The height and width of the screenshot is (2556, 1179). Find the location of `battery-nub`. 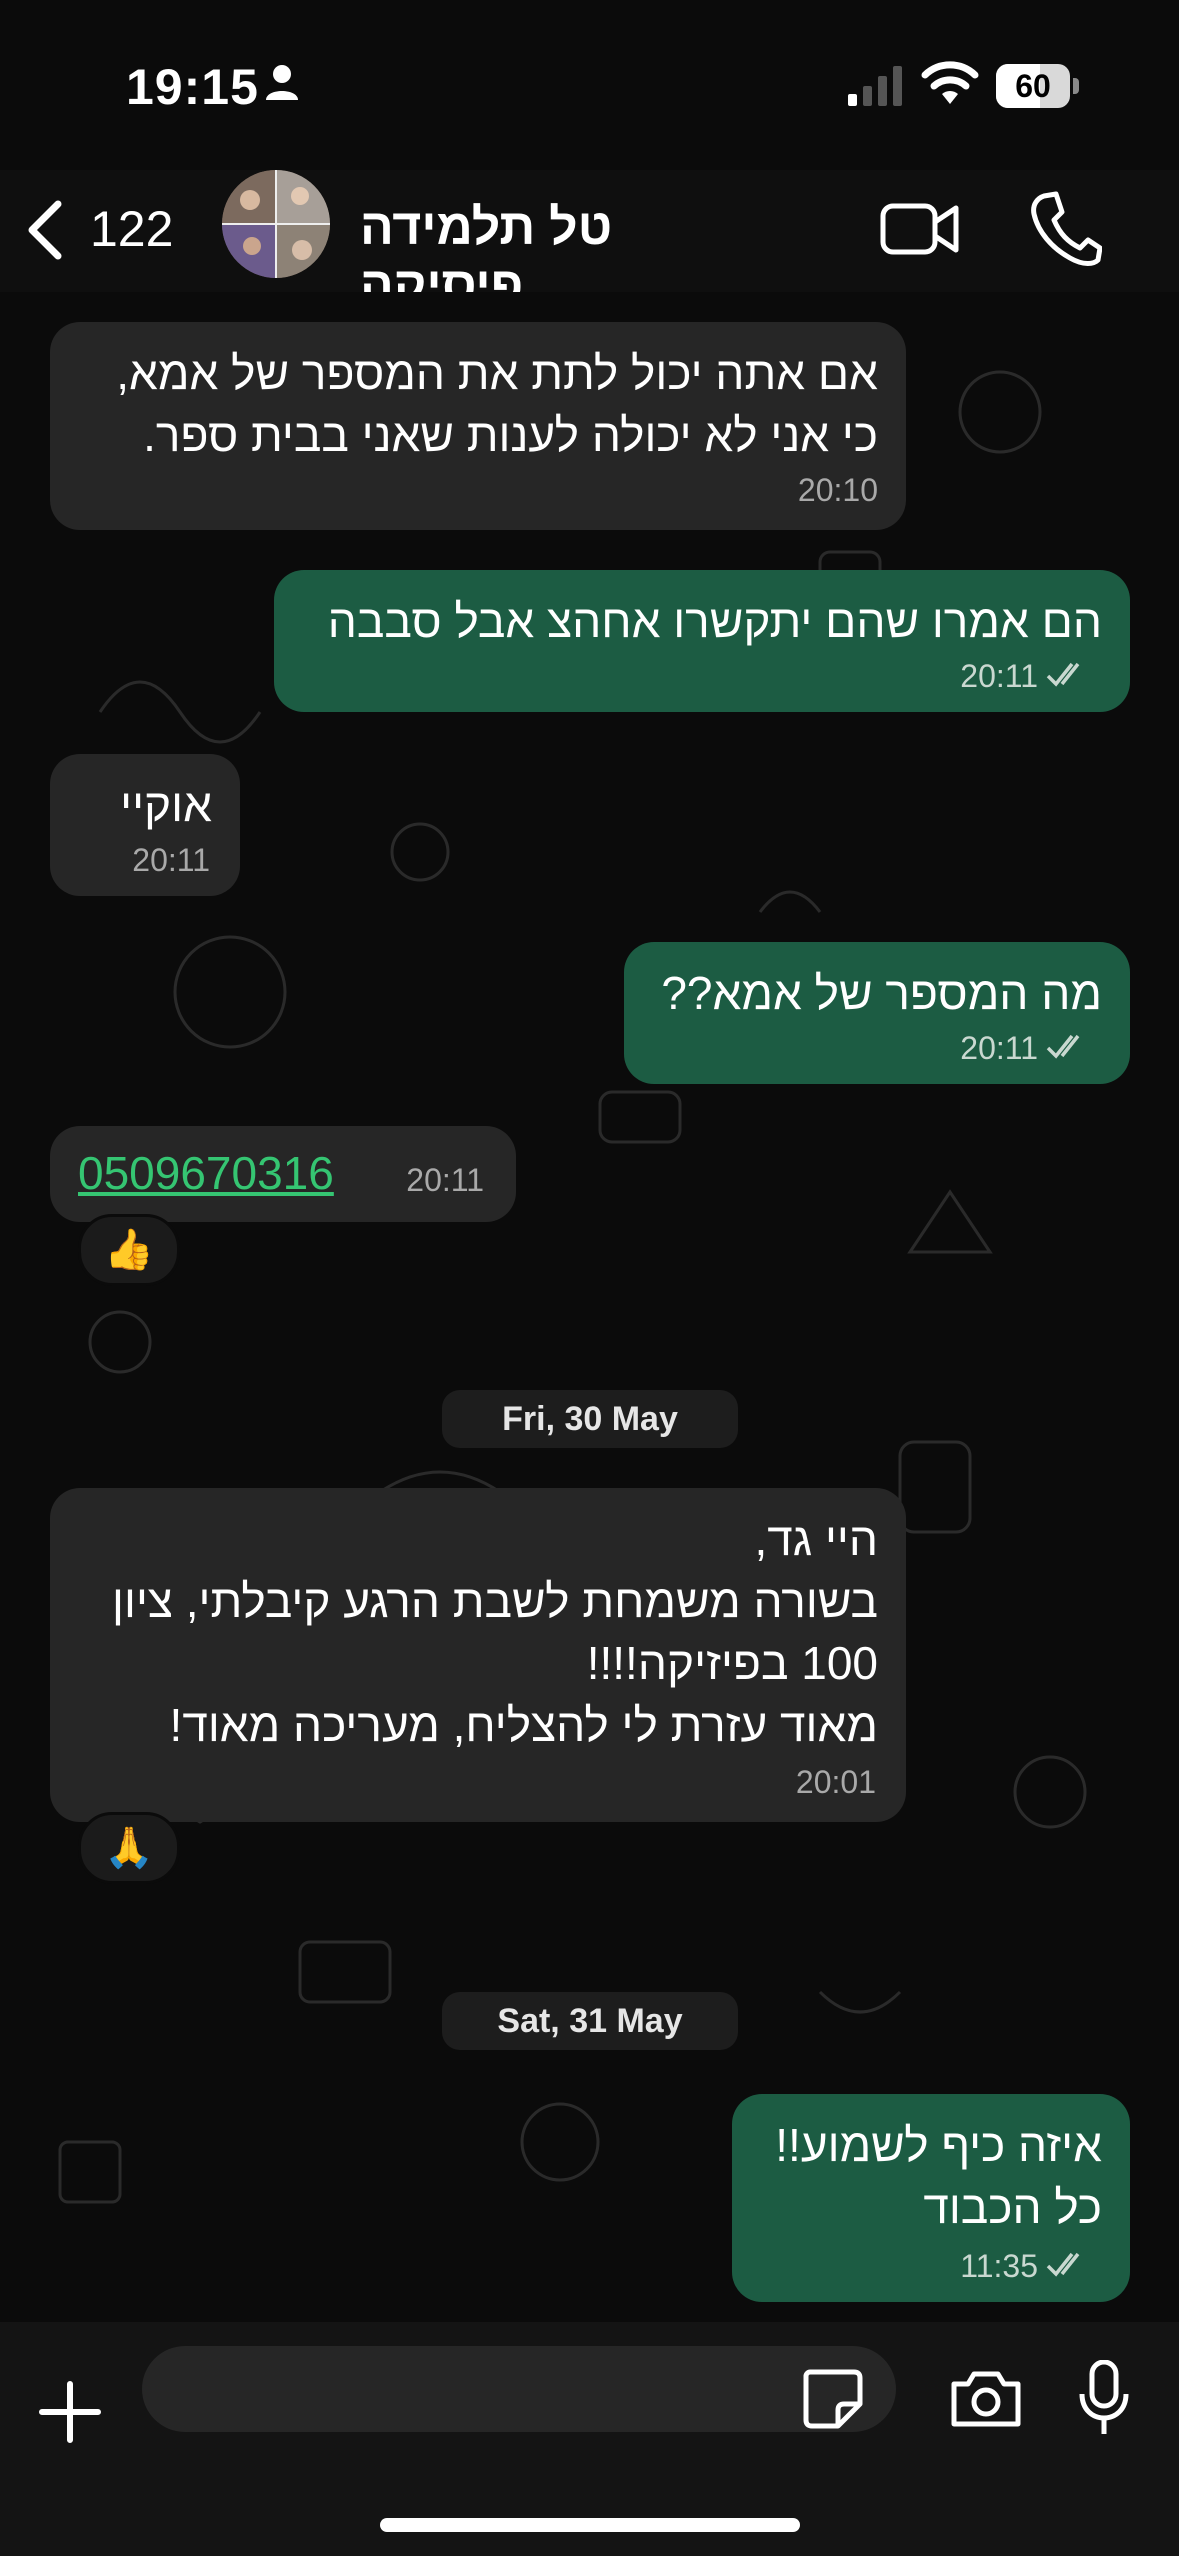

battery-nub is located at coordinates (1076, 86).